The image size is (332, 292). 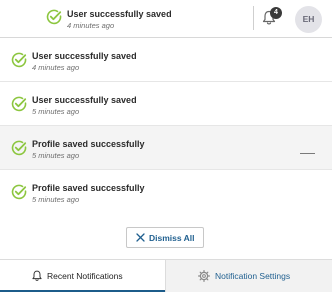 What do you see at coordinates (56, 67) in the screenshot?
I see `notification-time: 4 minutes ago` at bounding box center [56, 67].